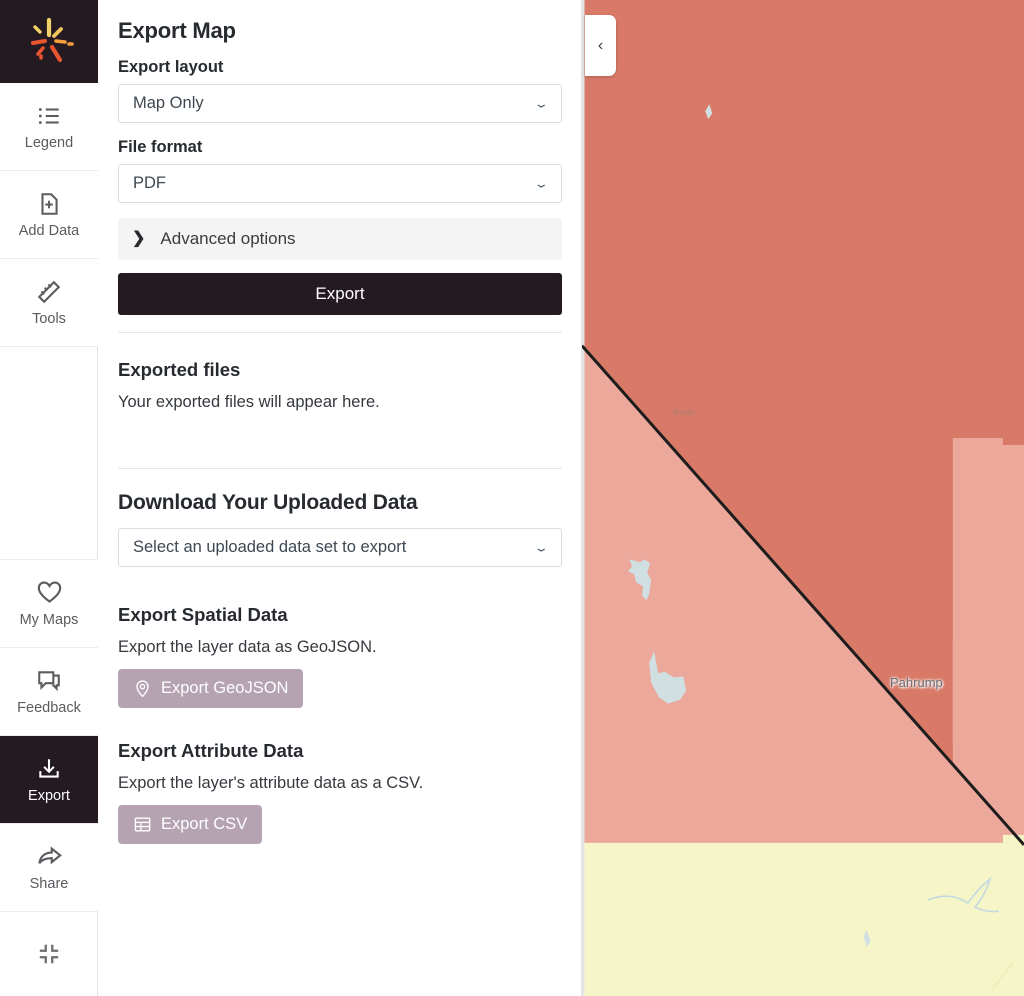 This screenshot has width=1024, height=996. Describe the element at coordinates (211, 750) in the screenshot. I see `export-attribute-heading: Export Attribute Data` at that location.